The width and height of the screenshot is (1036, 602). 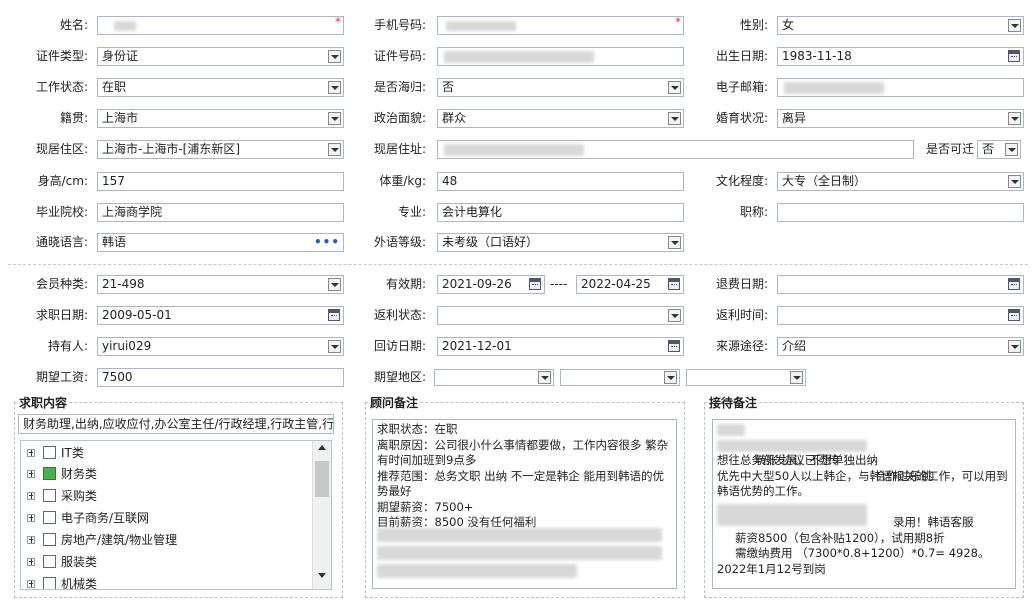 I want to click on job-summary-value: 财务助理,出纳,应收应付,办公室主任/行政经理,行政主管,行, so click(x=178, y=424).